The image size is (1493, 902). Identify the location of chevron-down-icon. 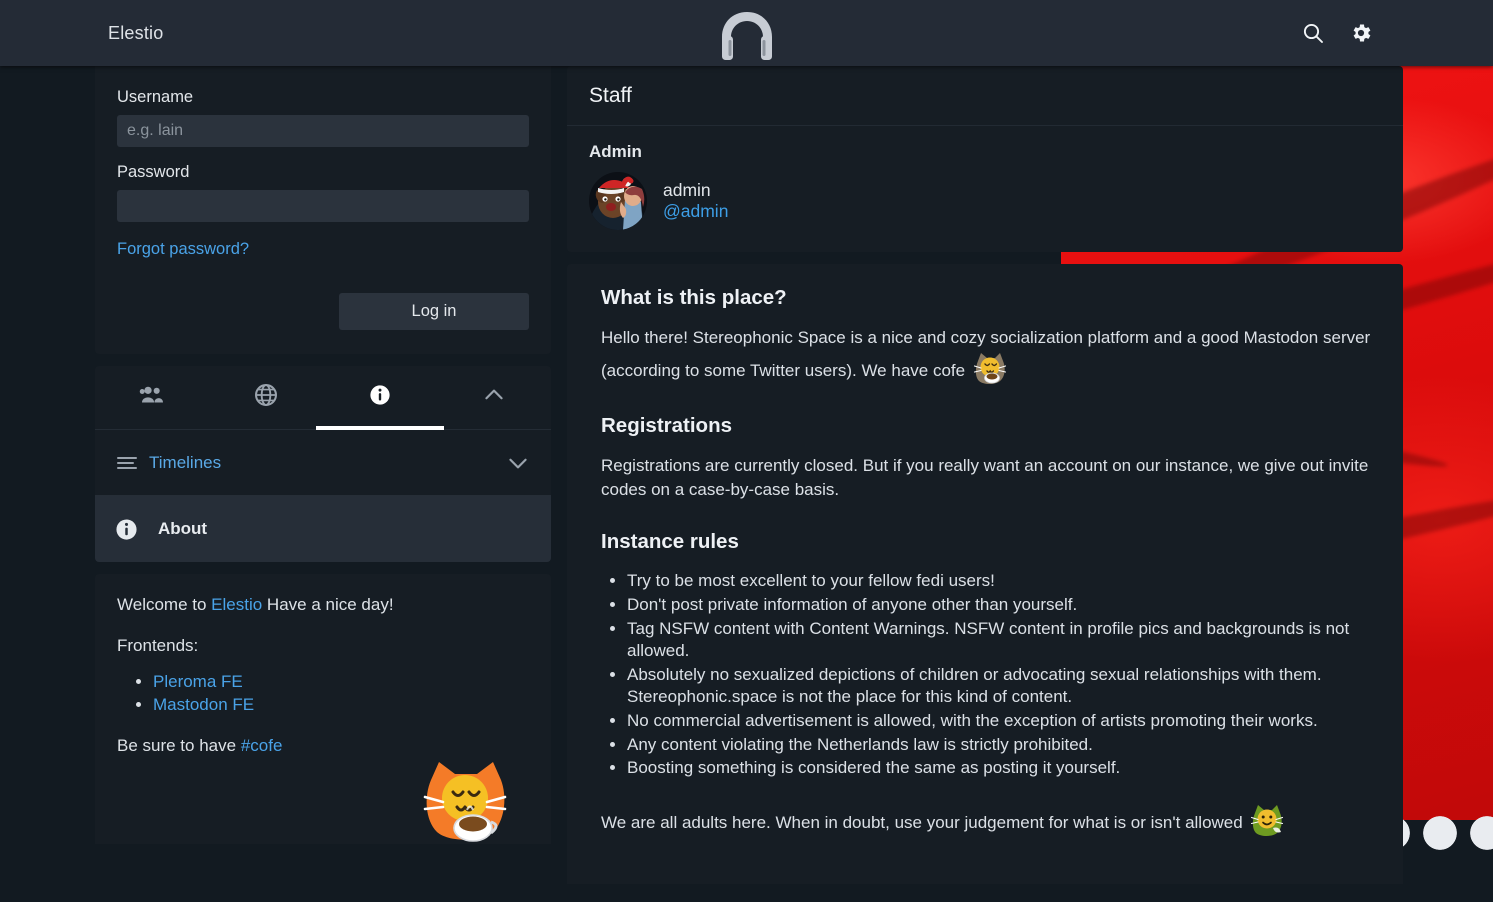
(518, 463).